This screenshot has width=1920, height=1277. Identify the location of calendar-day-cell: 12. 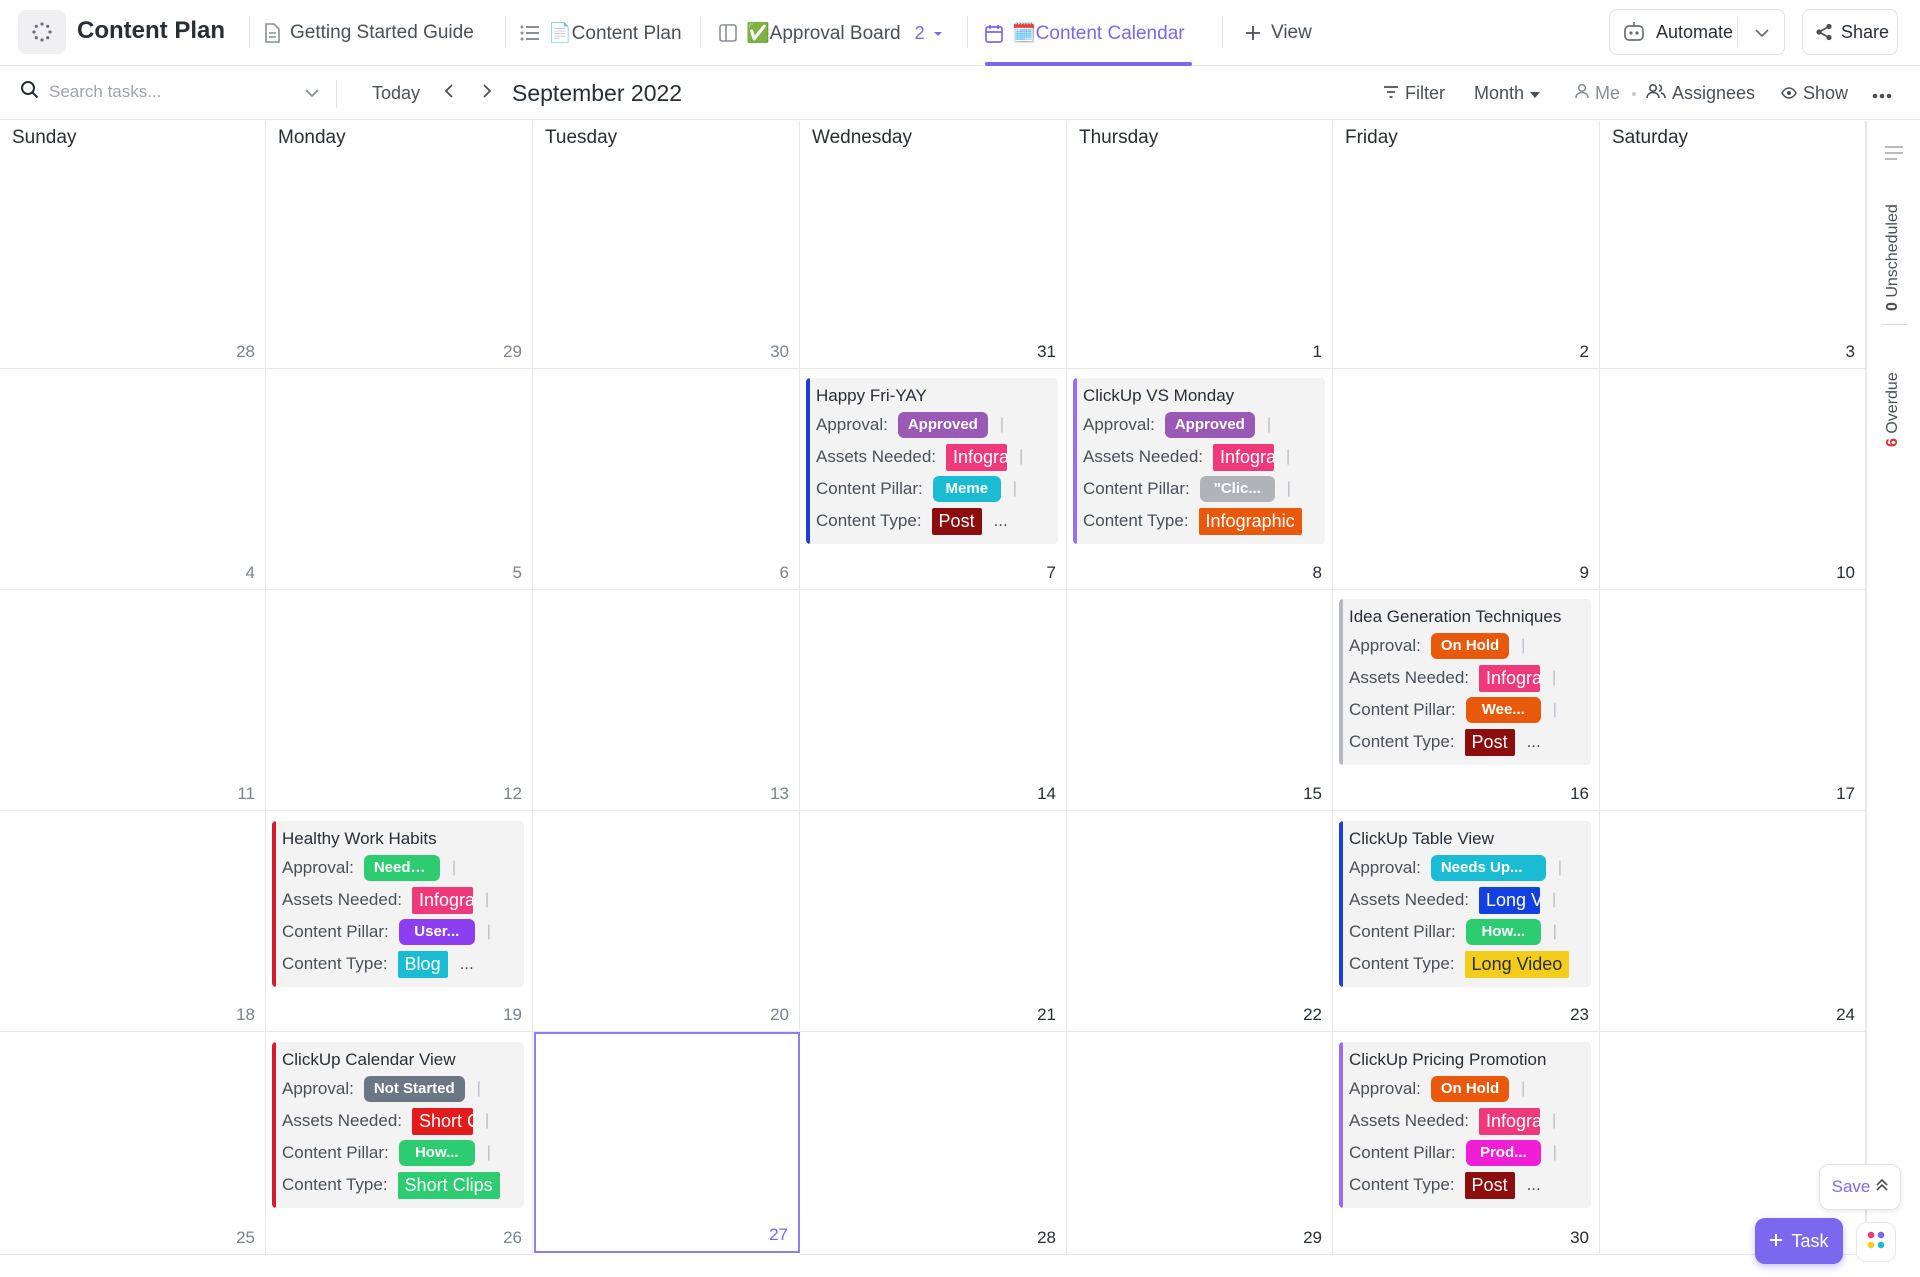
(399, 700).